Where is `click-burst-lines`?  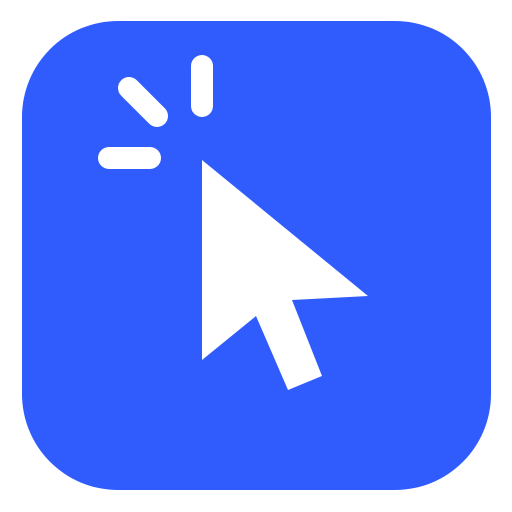
click-burst-lines is located at coordinates (155, 112).